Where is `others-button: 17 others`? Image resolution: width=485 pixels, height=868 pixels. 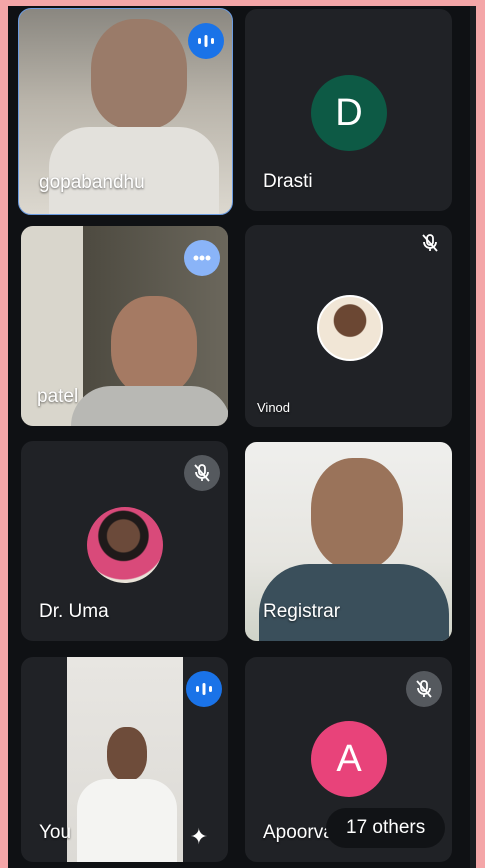 others-button: 17 others is located at coordinates (386, 828).